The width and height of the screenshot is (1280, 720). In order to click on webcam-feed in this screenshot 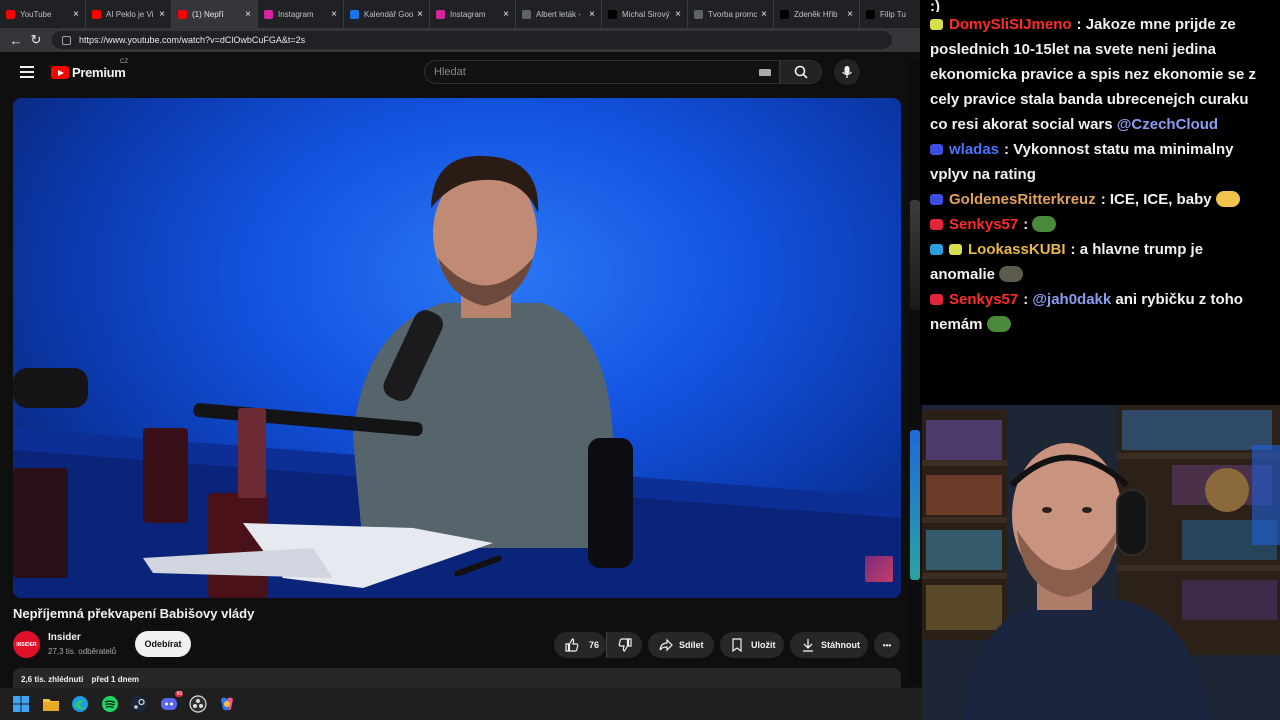, I will do `click(1101, 562)`.